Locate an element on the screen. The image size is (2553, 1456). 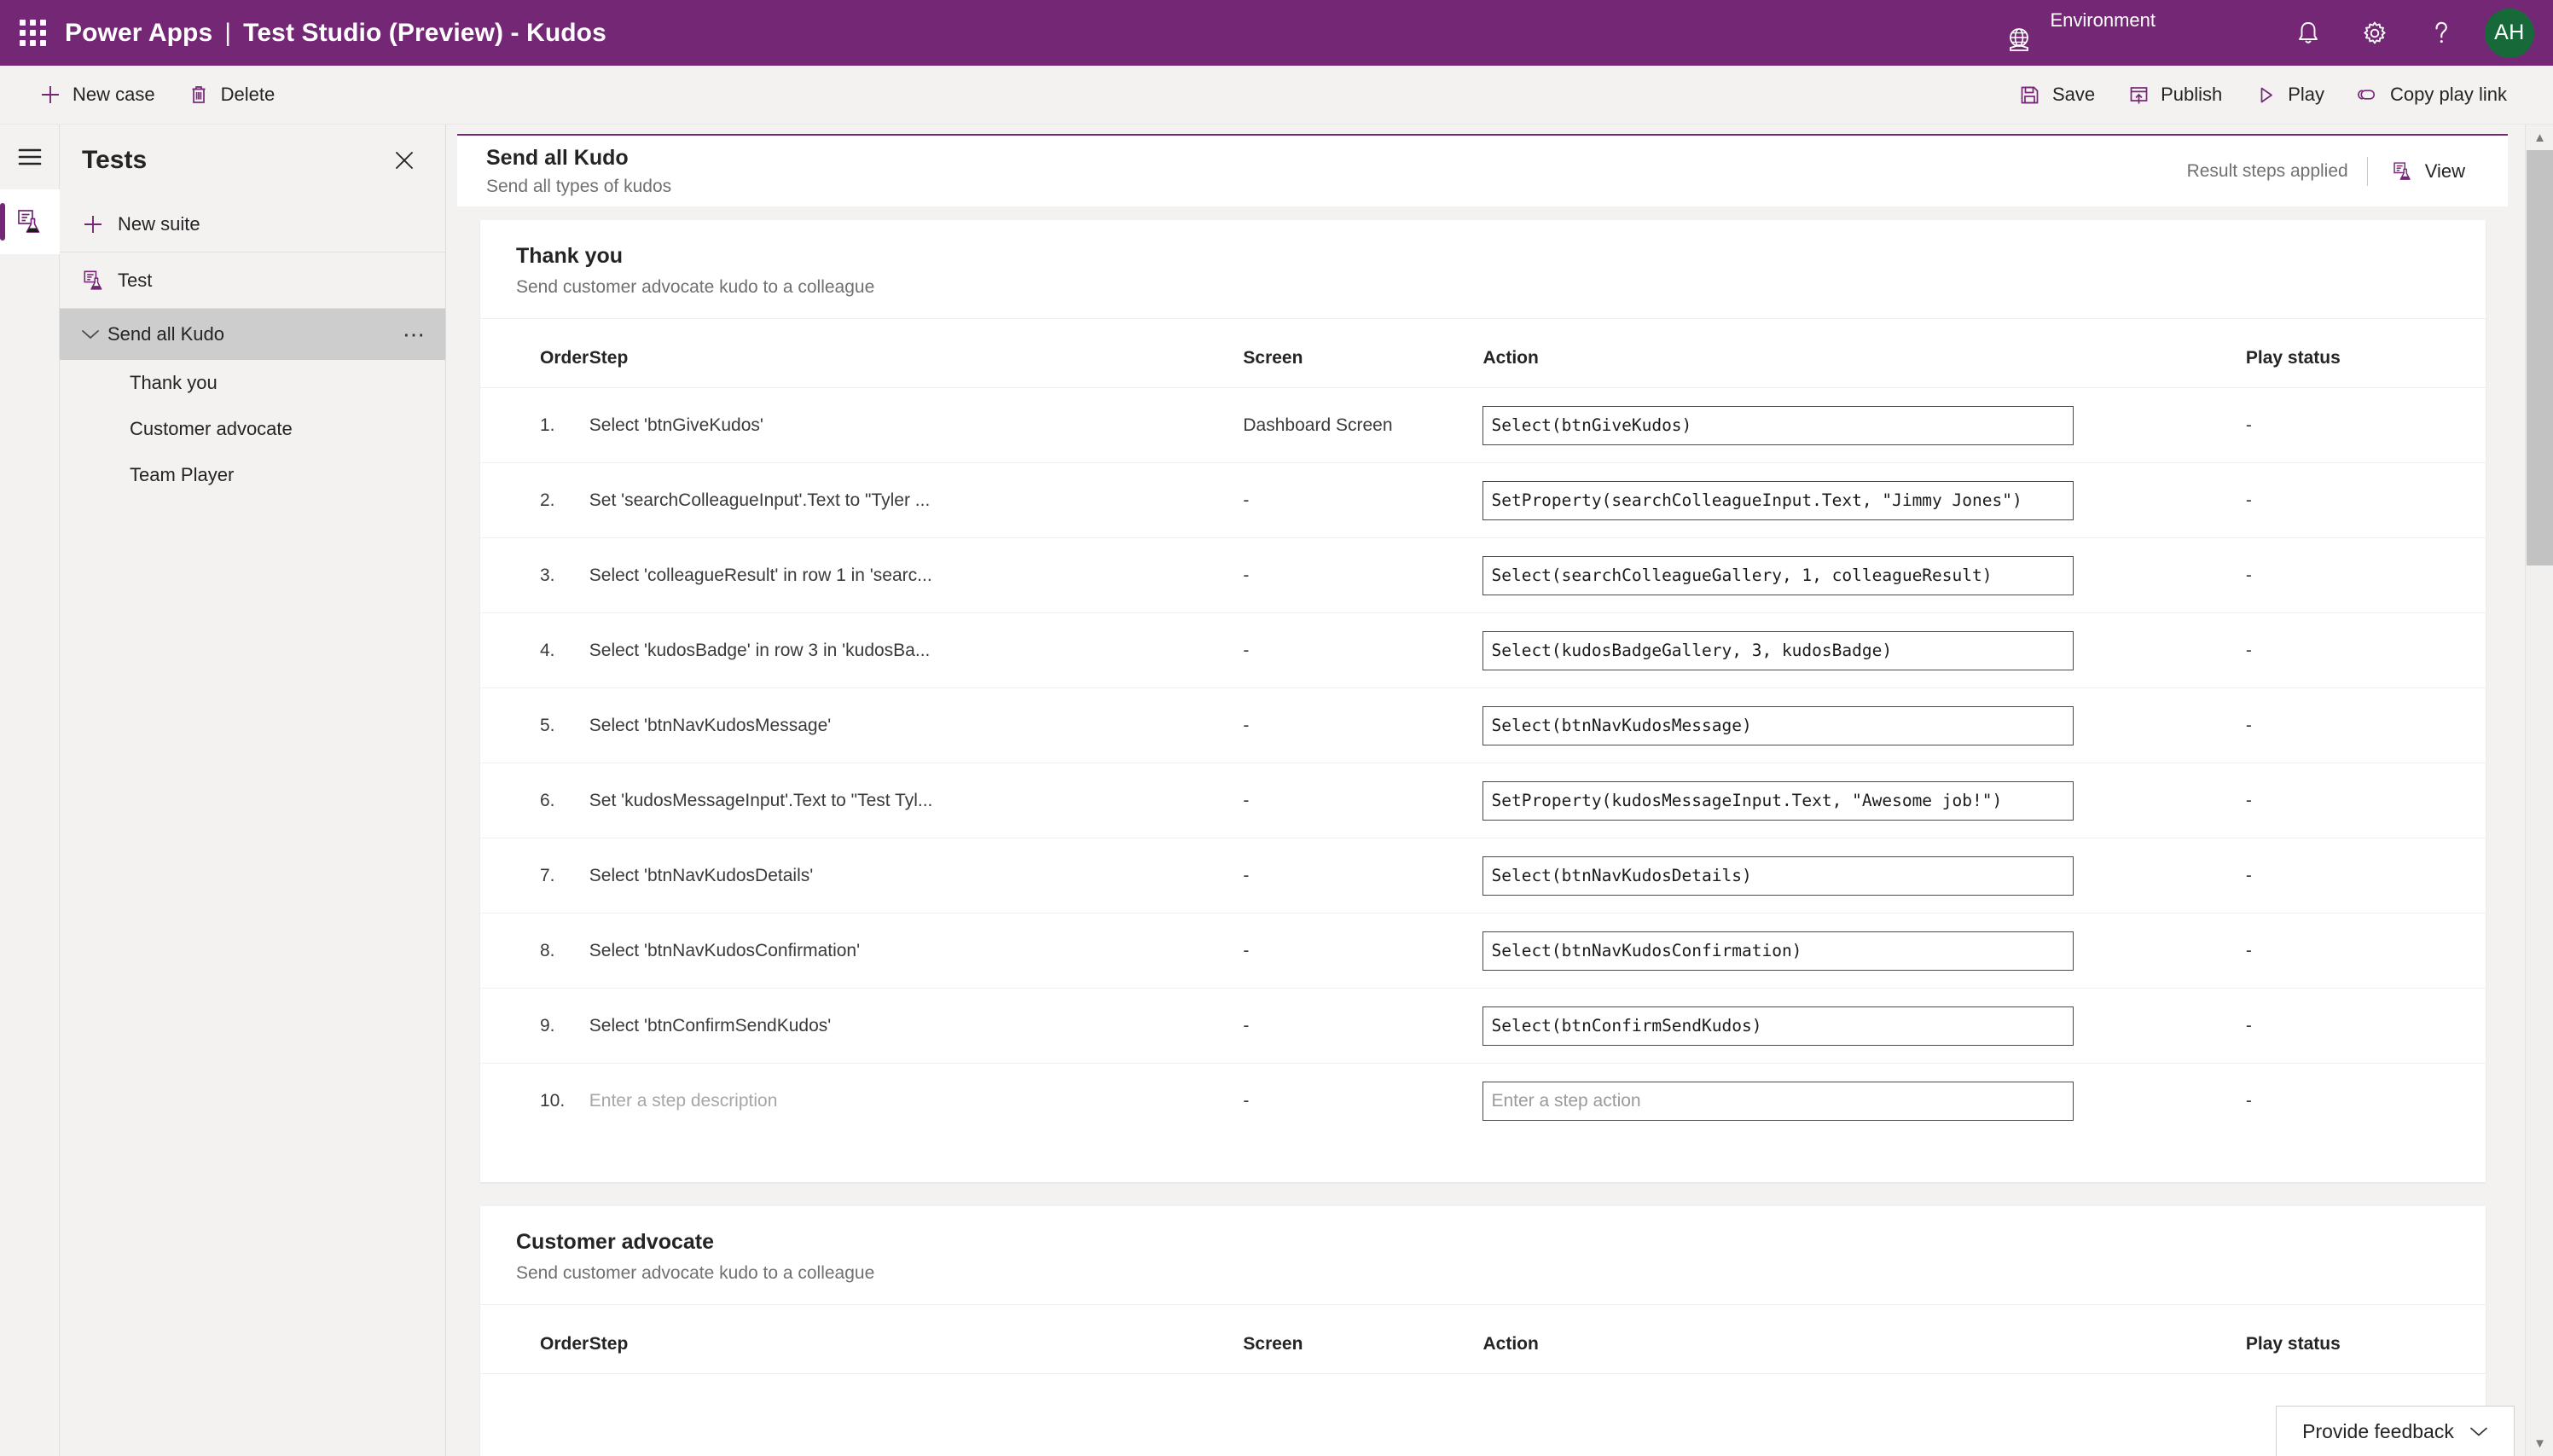
table-header-row: Order Step Screen Action Play status is located at coordinates (1483, 1339).